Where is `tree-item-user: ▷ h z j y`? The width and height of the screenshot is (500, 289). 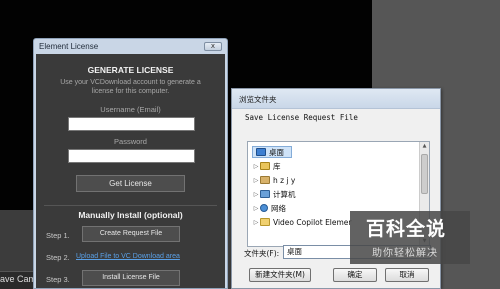 tree-item-user: ▷ h z j y is located at coordinates (274, 180).